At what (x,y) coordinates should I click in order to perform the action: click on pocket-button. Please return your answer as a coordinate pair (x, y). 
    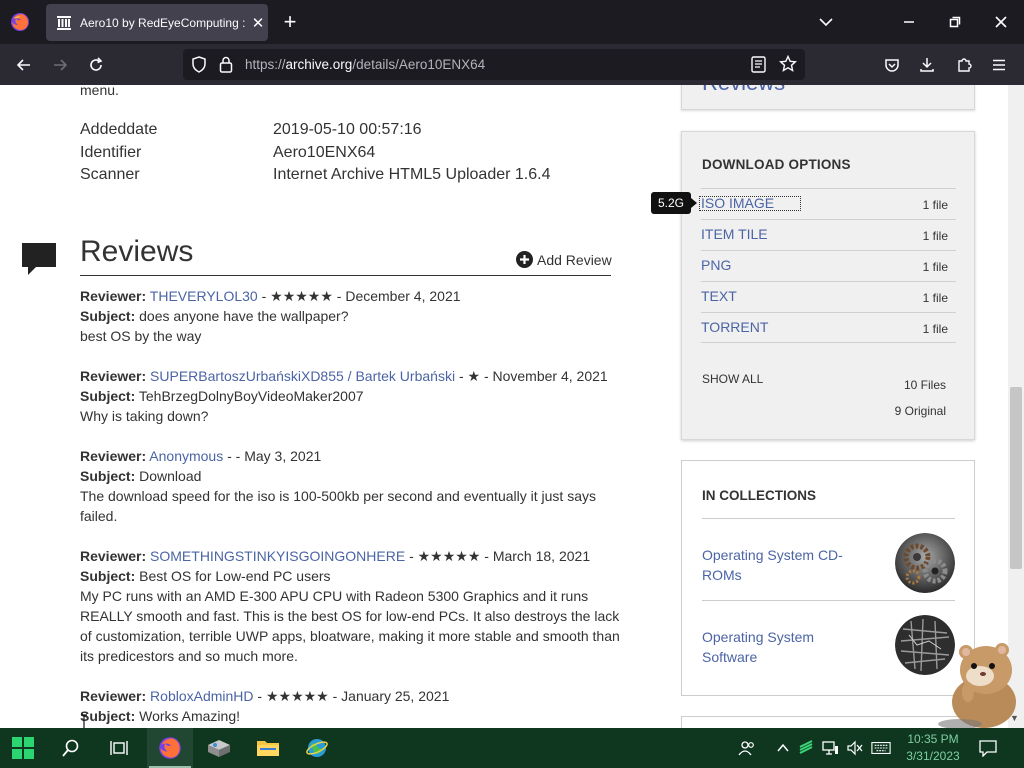
    Looking at the image, I should click on (892, 65).